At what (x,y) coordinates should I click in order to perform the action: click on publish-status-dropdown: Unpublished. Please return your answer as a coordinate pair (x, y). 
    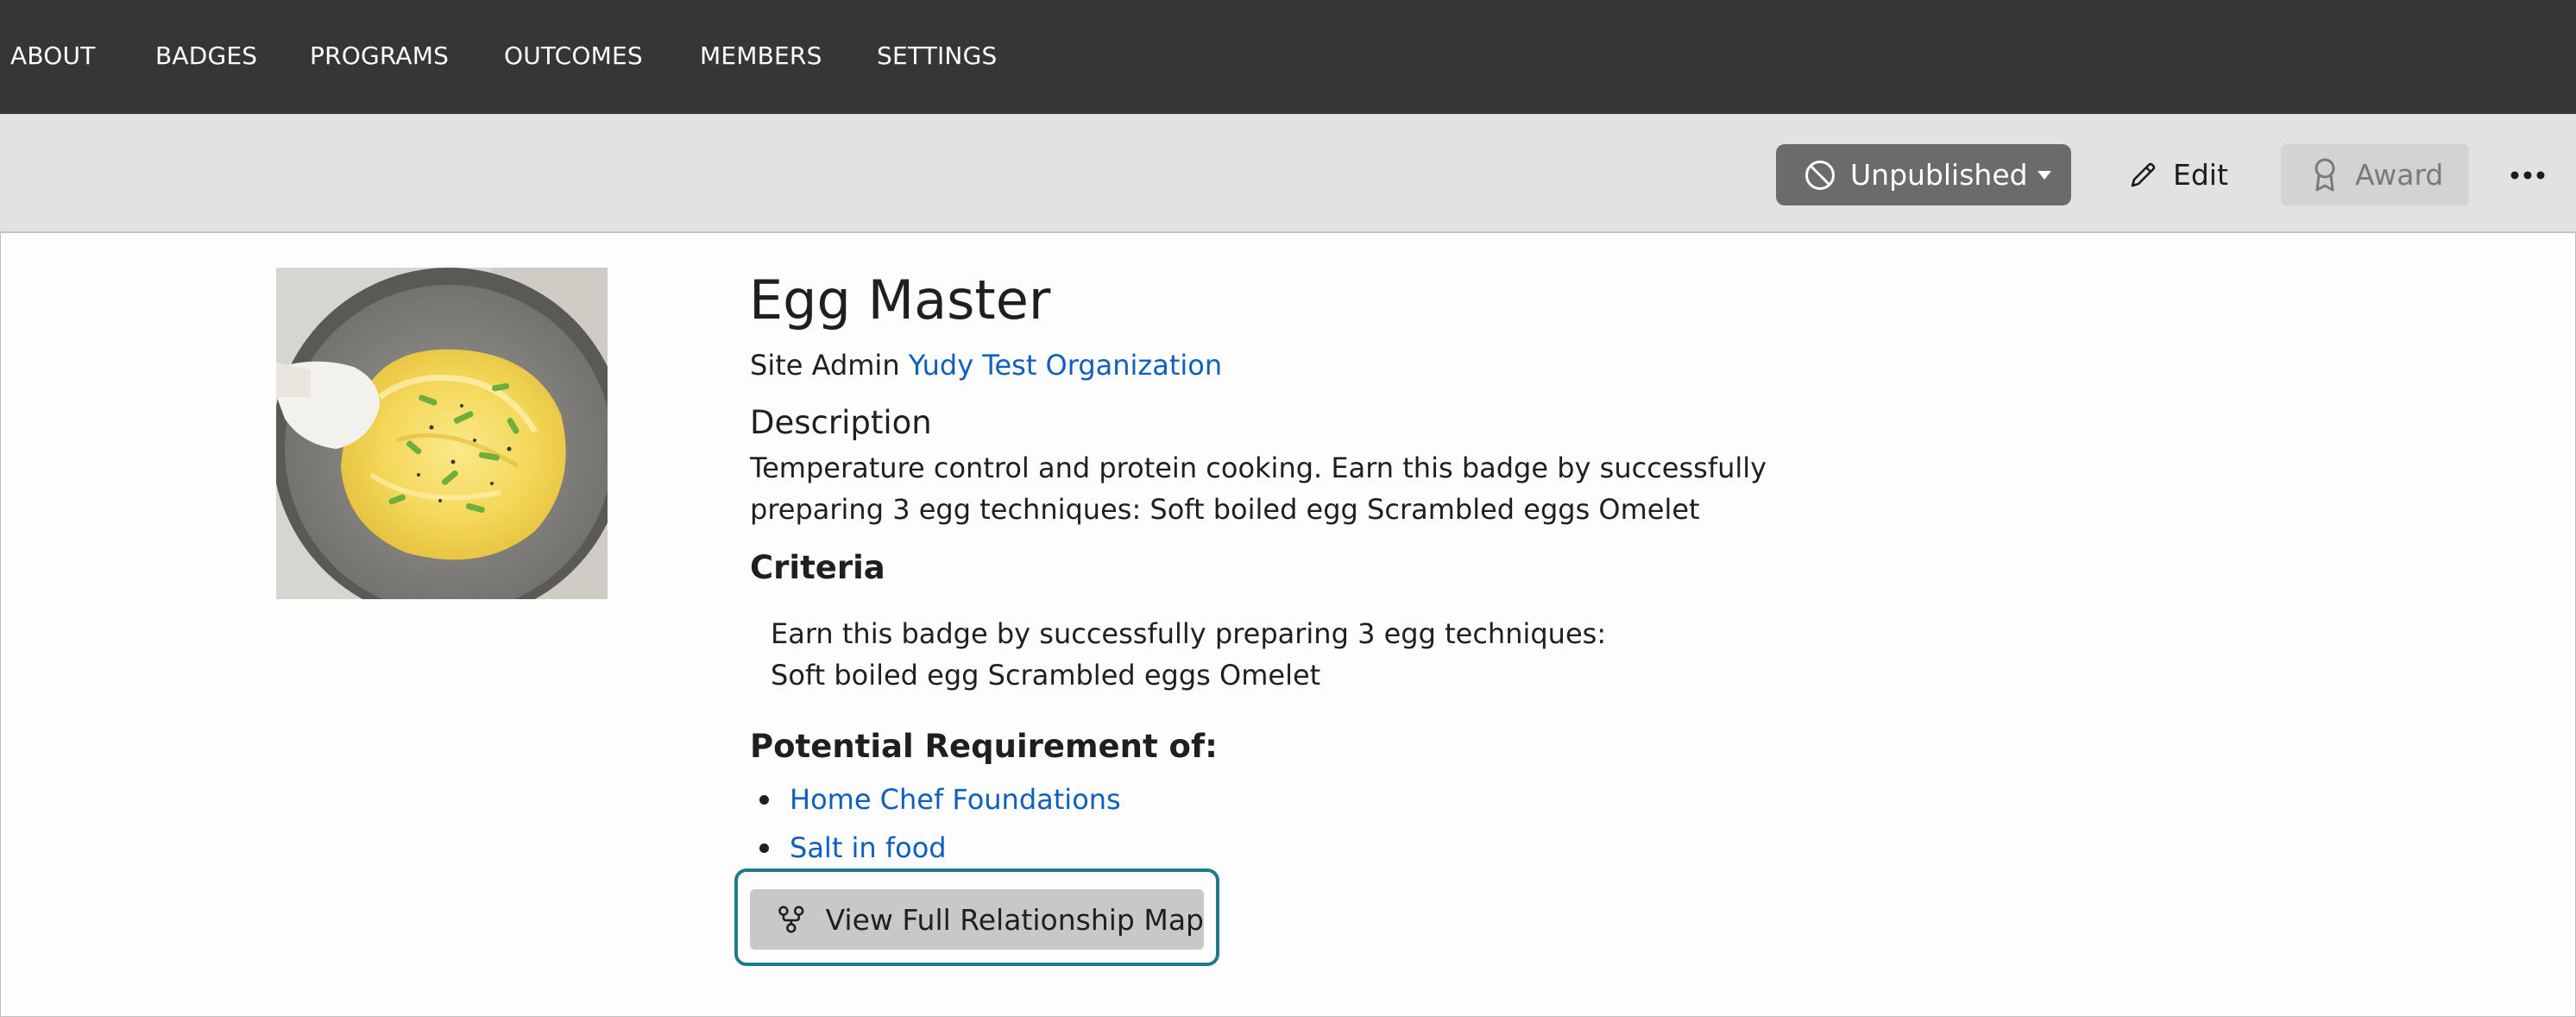
    Looking at the image, I should click on (1924, 174).